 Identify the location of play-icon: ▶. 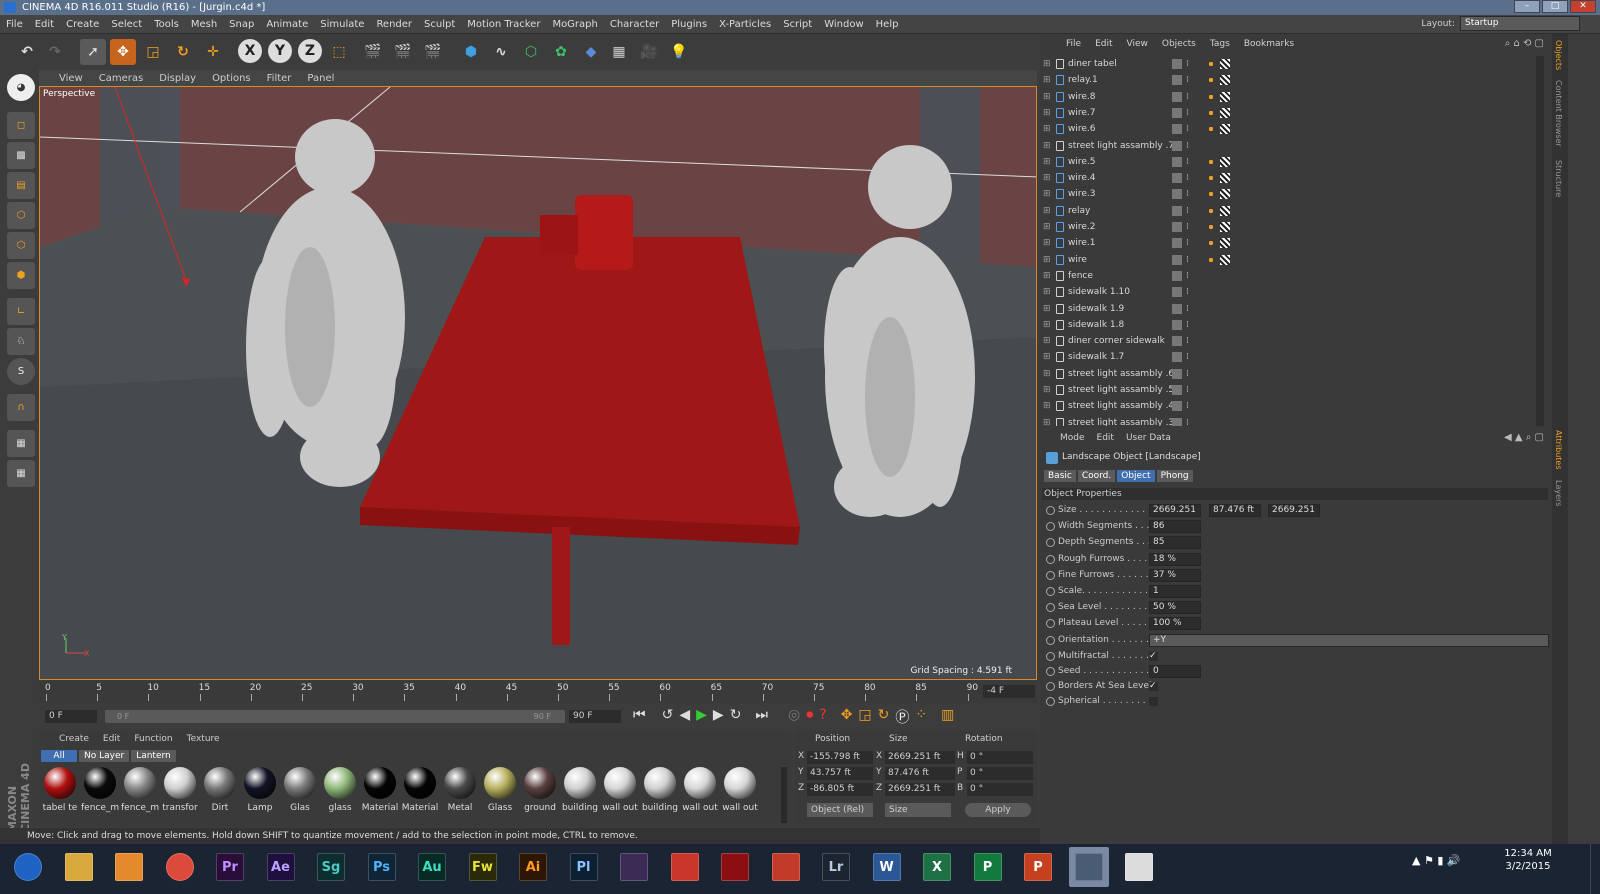
(701, 717).